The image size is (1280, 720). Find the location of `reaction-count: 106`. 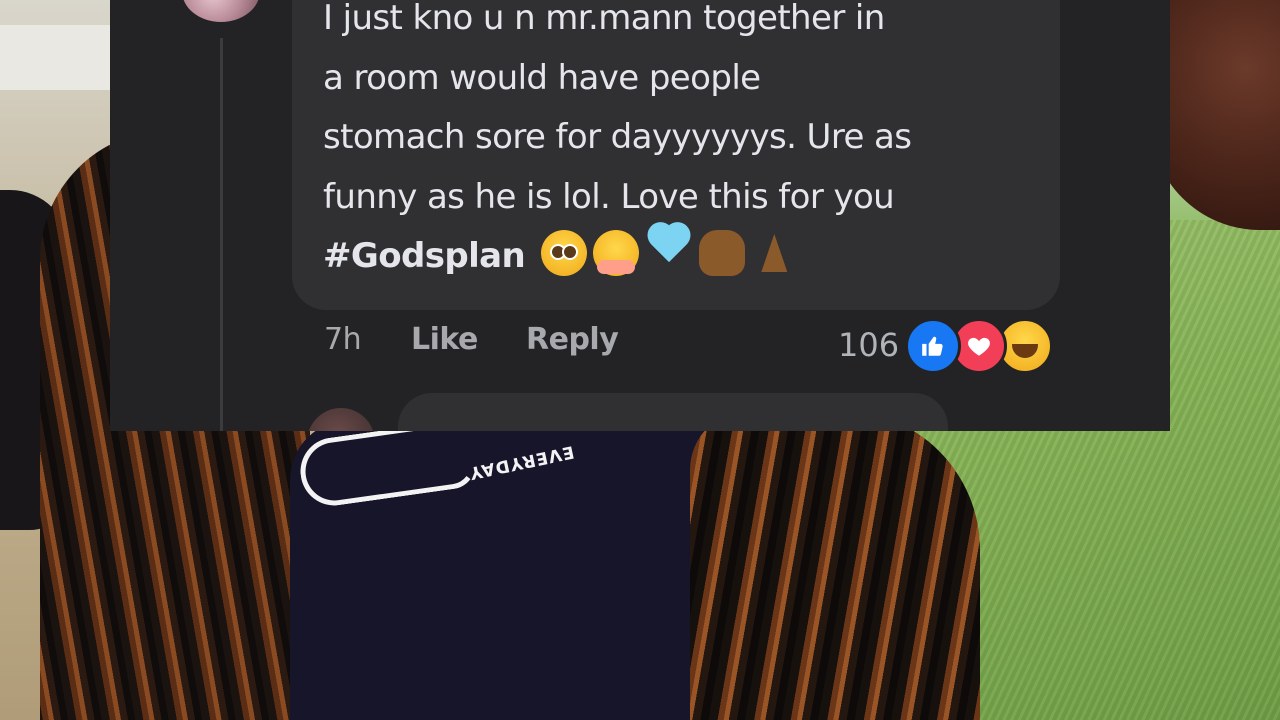

reaction-count: 106 is located at coordinates (868, 345).